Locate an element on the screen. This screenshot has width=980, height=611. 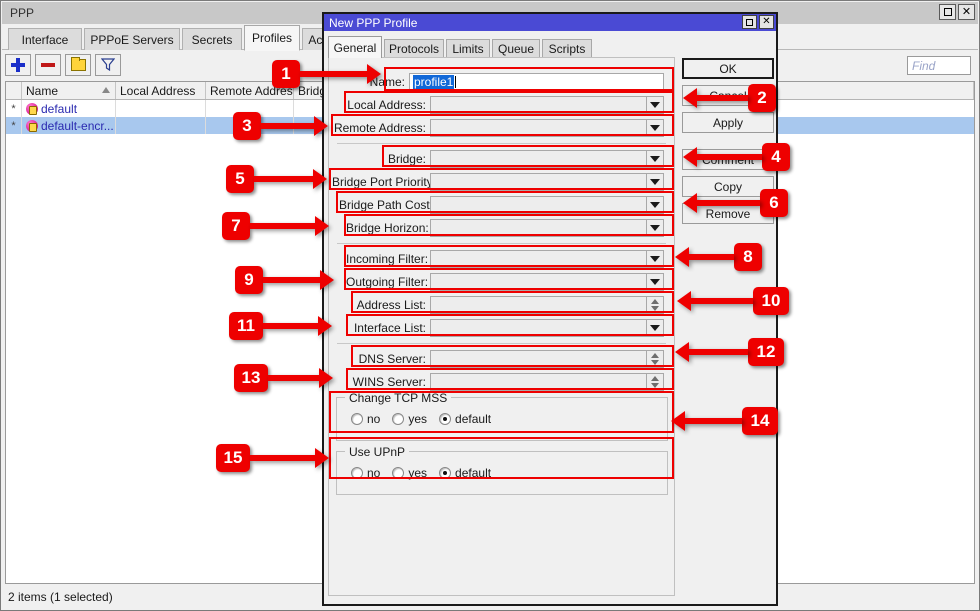
tab-pppoe-servers: PPPoE Servers is located at coordinates (132, 39).